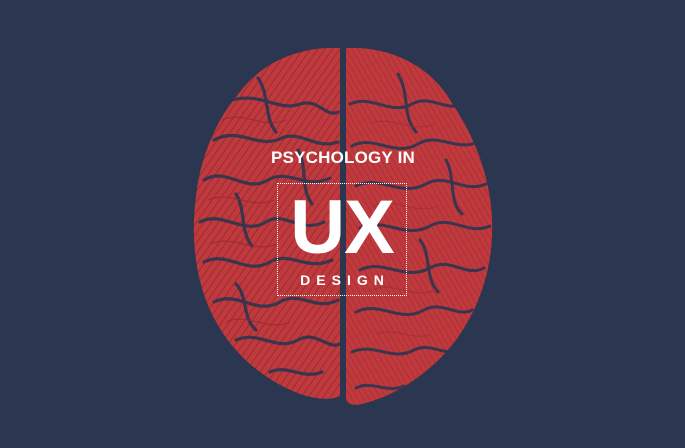 The image size is (685, 448). I want to click on title-line3: DESIGN, so click(345, 280).